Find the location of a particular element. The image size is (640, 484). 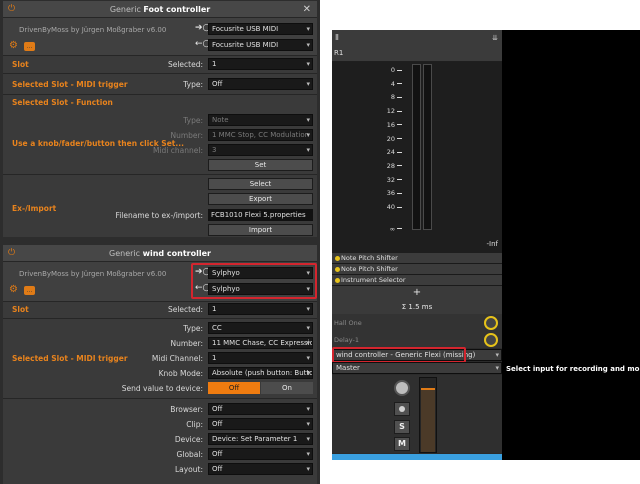

peak-readout: -Inf is located at coordinates (492, 244).